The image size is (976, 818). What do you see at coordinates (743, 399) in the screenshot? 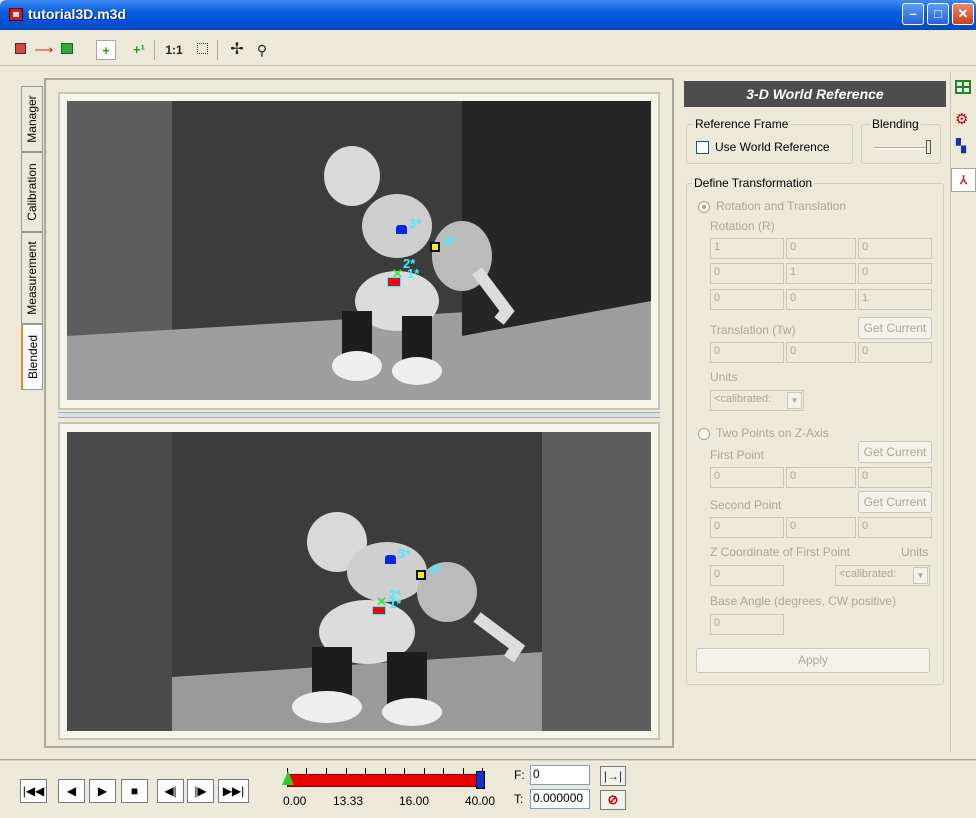
I see `units-select-value: <calibrated:` at bounding box center [743, 399].